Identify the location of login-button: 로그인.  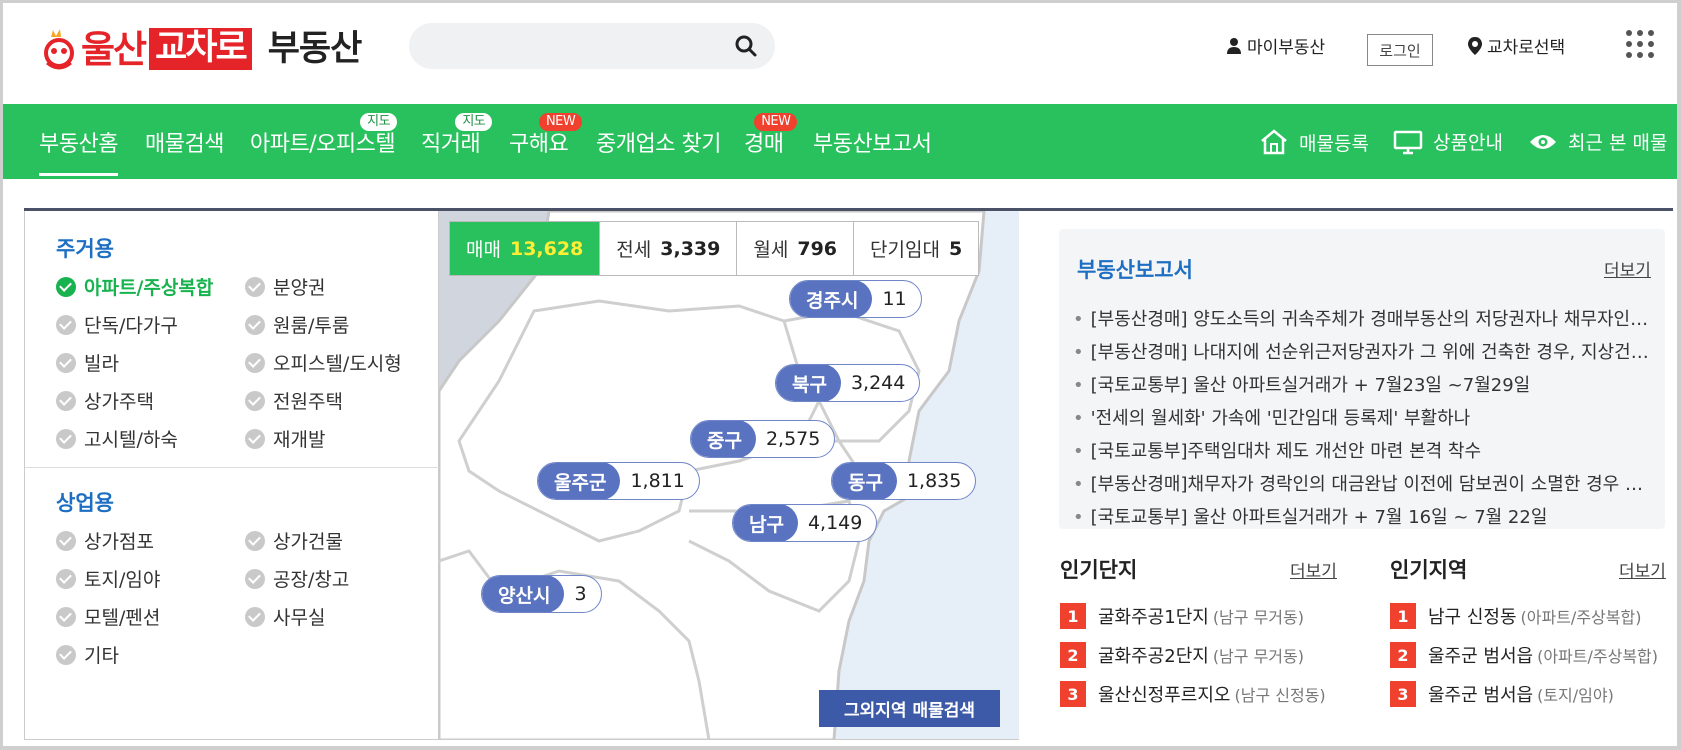
(1400, 50).